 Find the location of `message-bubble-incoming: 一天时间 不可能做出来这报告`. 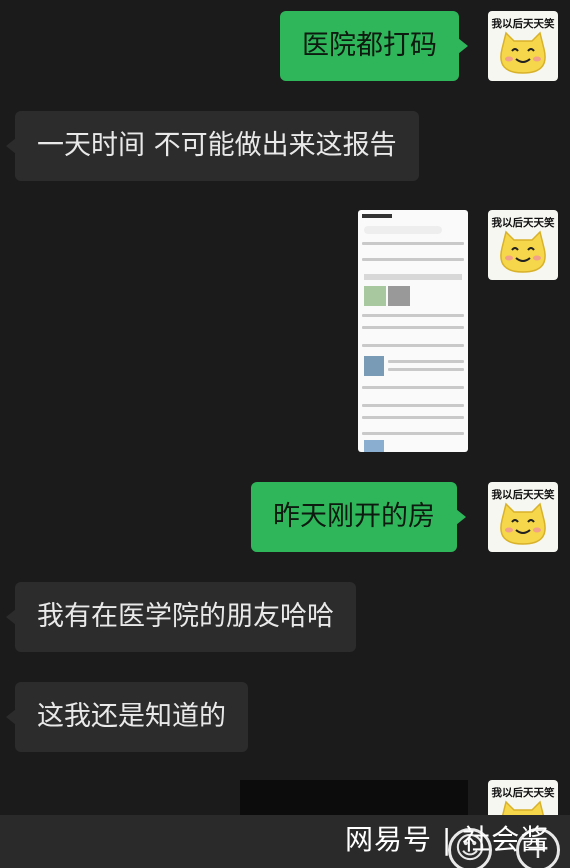

message-bubble-incoming: 一天时间 不可能做出来这报告 is located at coordinates (212, 146).